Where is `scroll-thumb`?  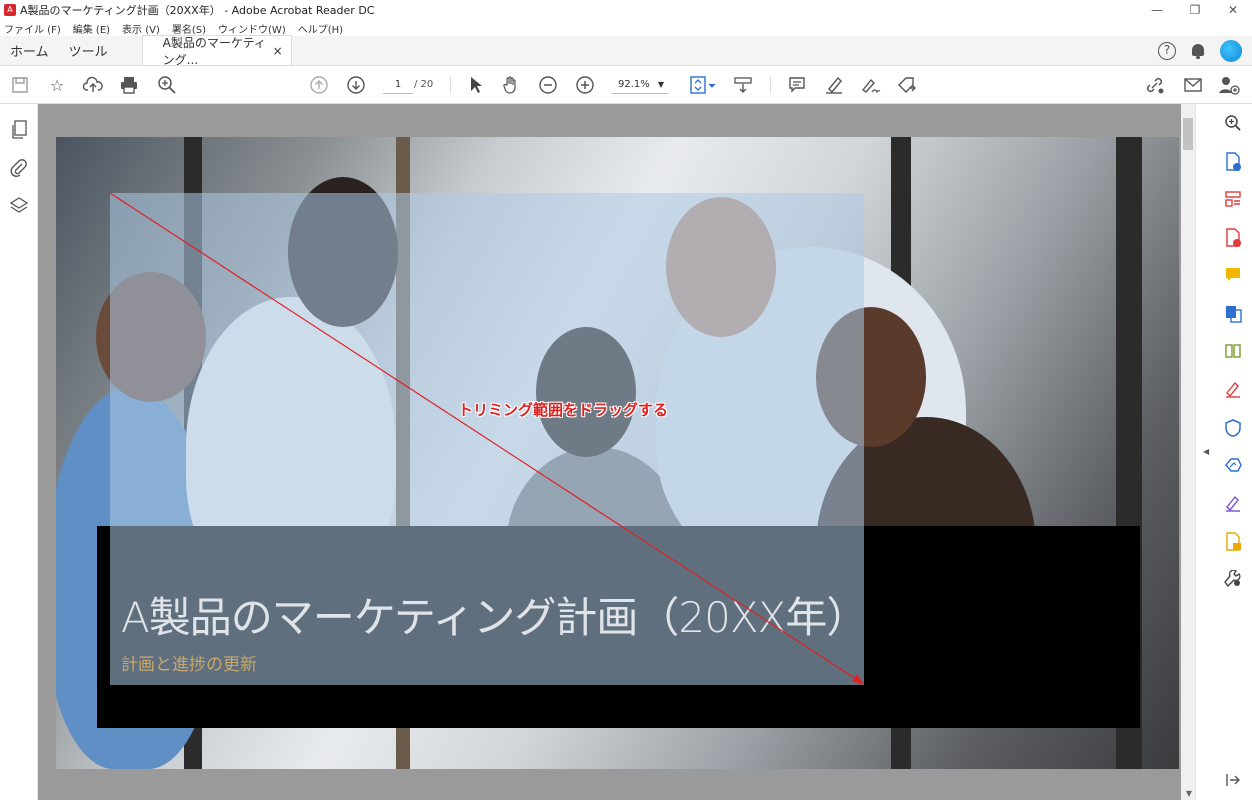
scroll-thumb is located at coordinates (1188, 134).